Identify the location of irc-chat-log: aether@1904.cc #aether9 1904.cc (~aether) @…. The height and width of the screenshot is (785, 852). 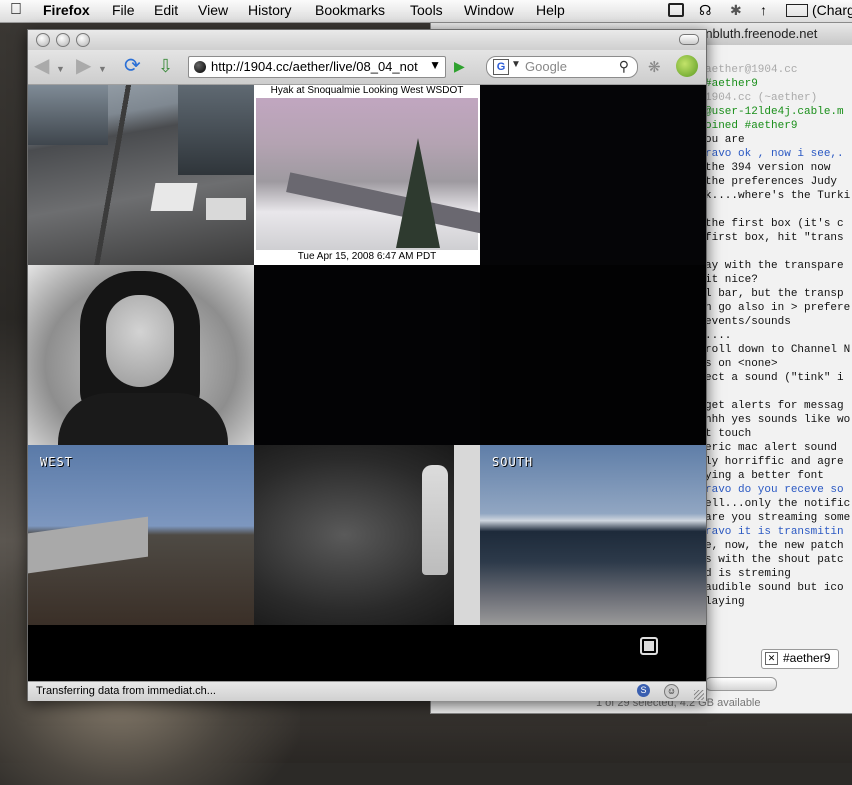
(778, 363).